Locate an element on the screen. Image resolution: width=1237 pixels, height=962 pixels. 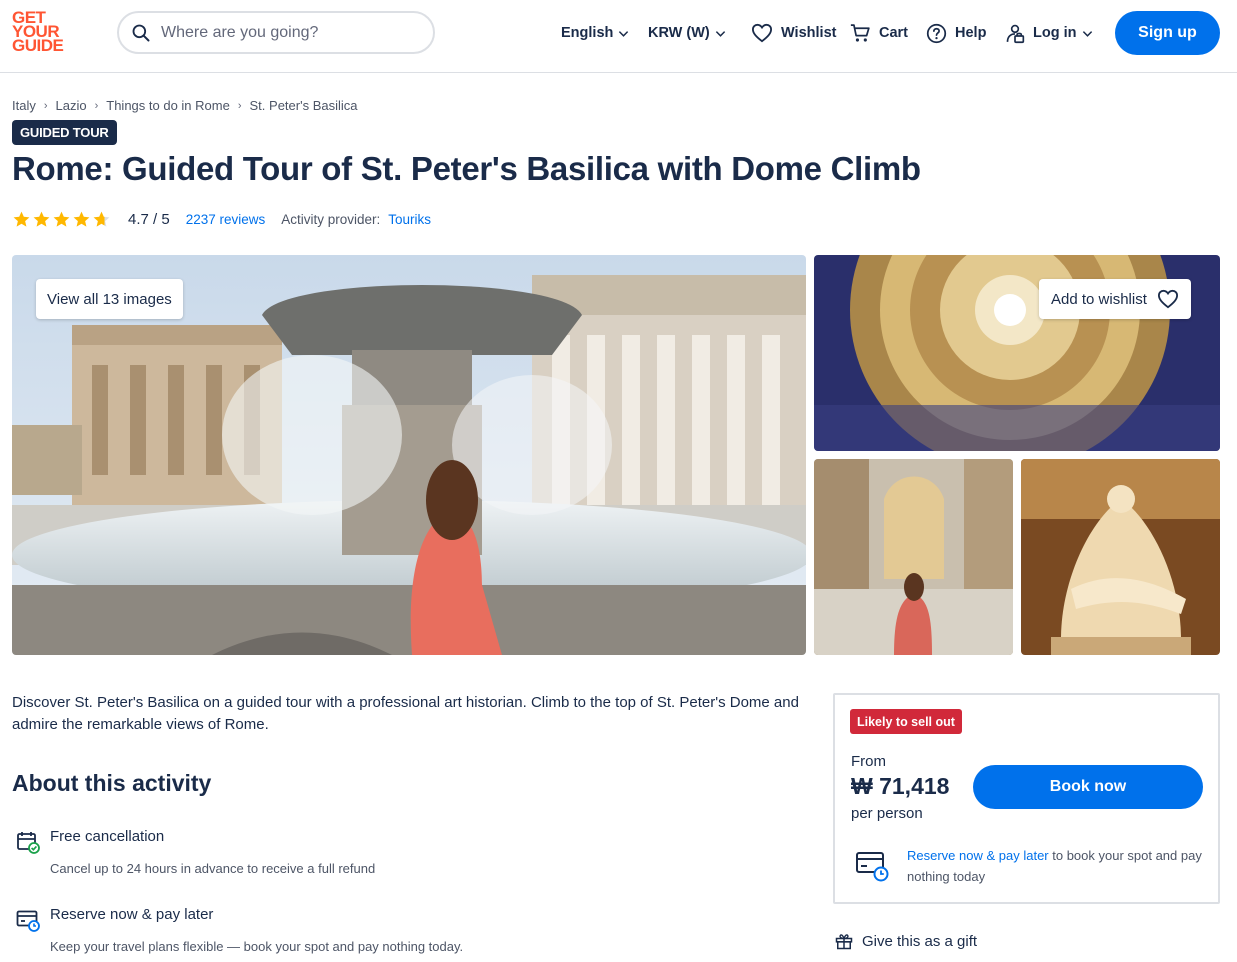
add-to-wishlist-label: Add to wishlist is located at coordinates (1099, 299).